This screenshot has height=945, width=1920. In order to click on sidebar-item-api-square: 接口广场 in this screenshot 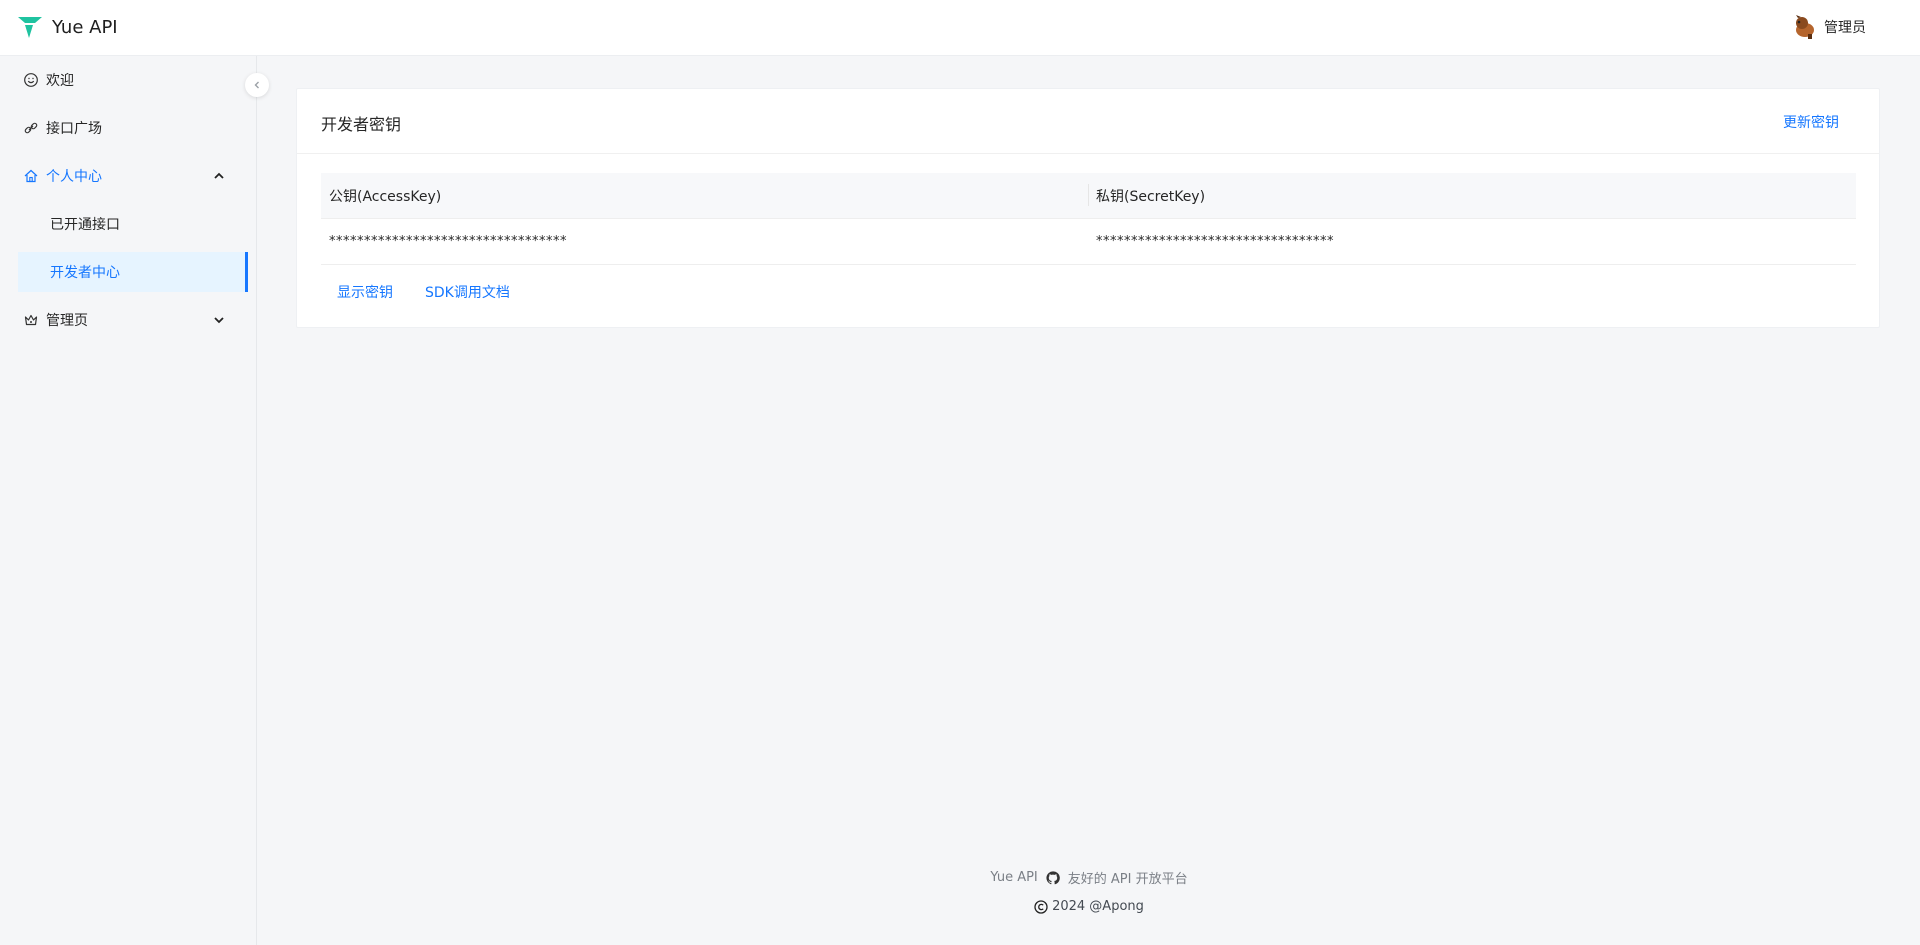, I will do `click(133, 128)`.